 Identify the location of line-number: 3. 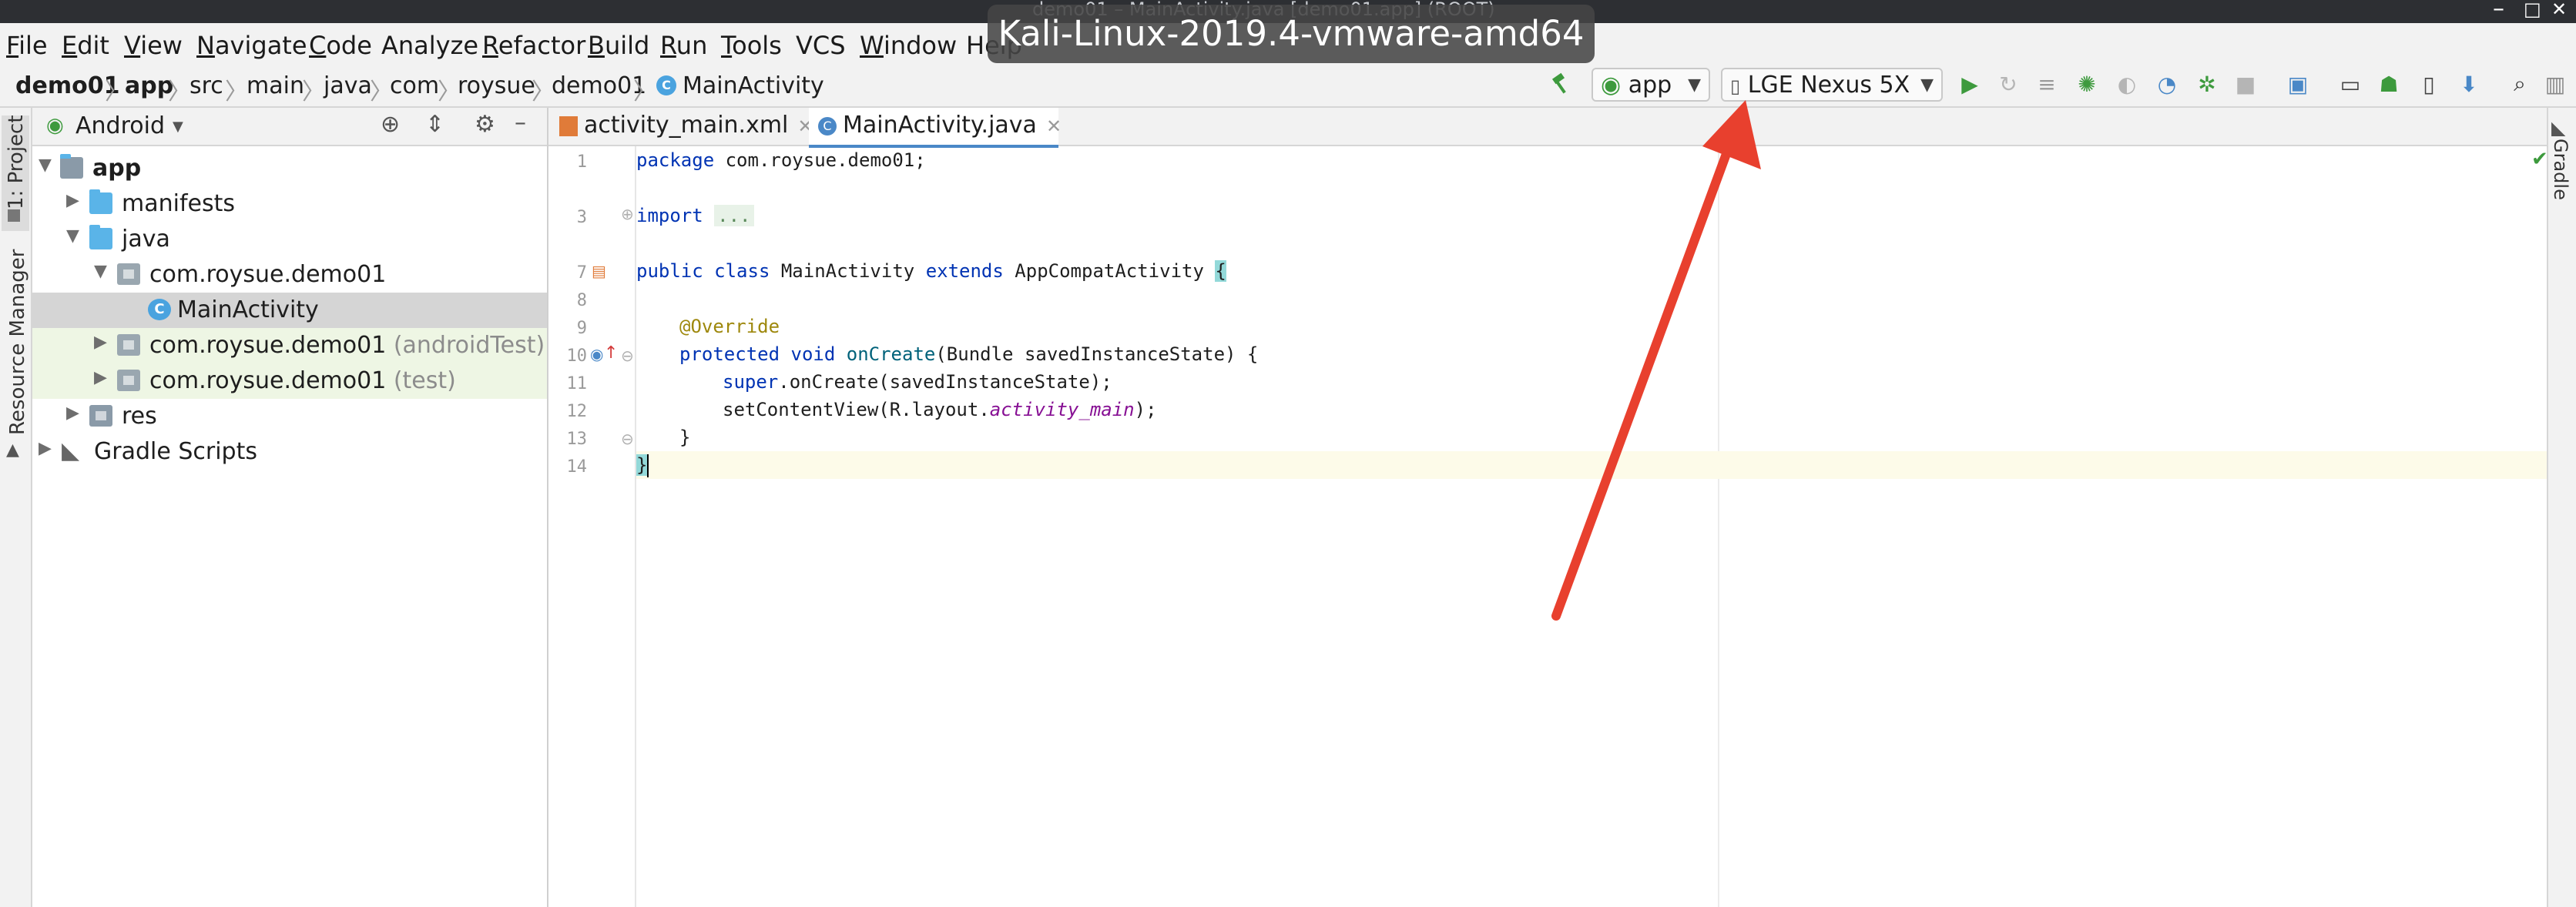
(581, 218).